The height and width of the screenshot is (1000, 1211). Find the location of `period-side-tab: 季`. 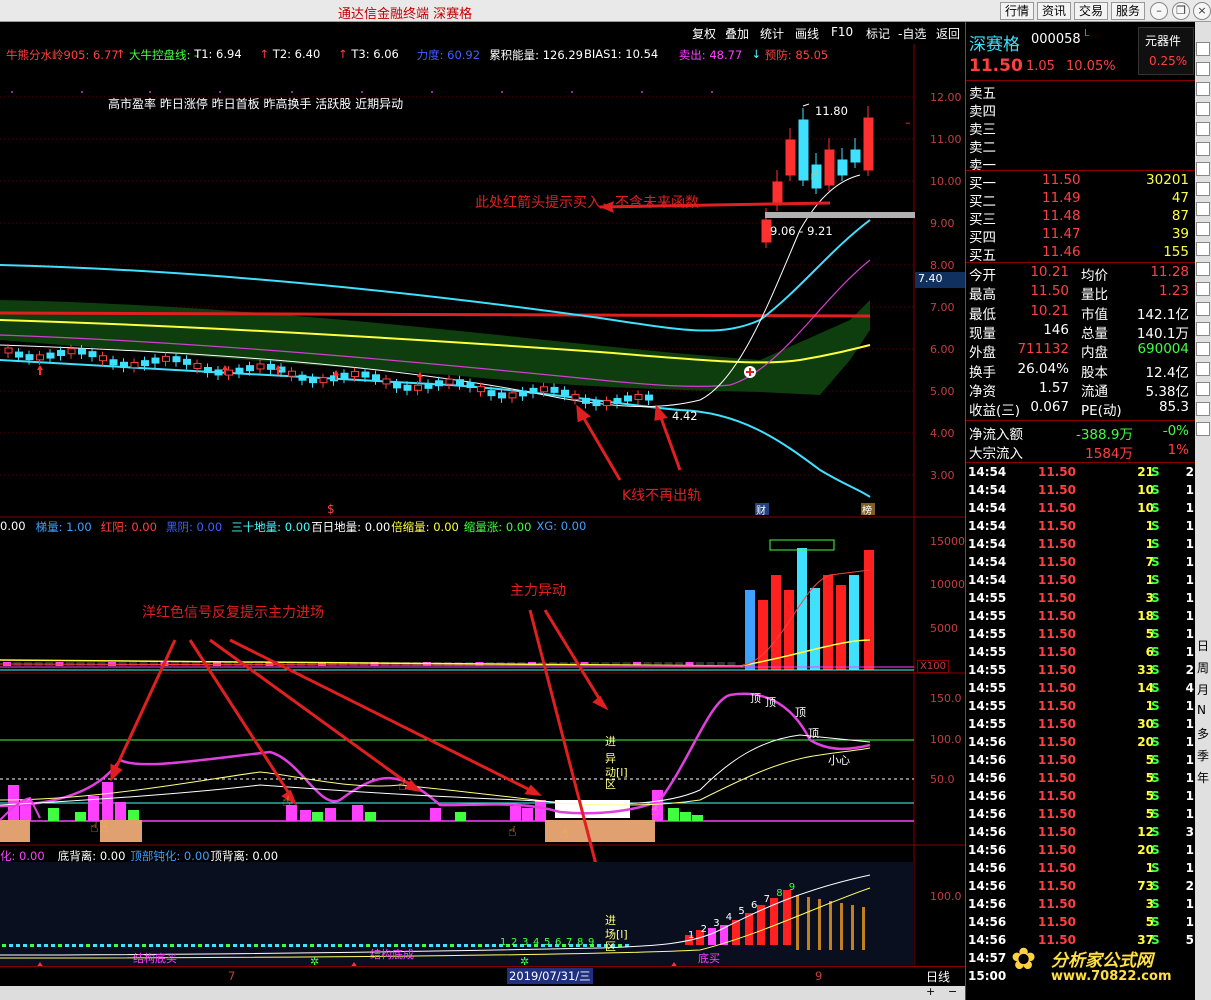

period-side-tab: 季 is located at coordinates (1203, 755).